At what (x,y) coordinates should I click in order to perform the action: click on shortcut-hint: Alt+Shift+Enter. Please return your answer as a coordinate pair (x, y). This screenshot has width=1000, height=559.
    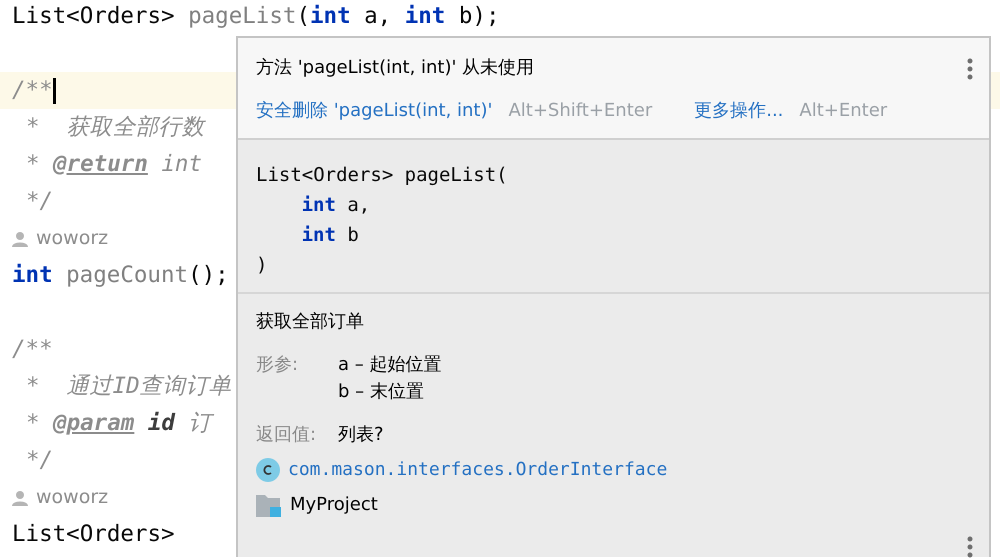
    Looking at the image, I should click on (580, 111).